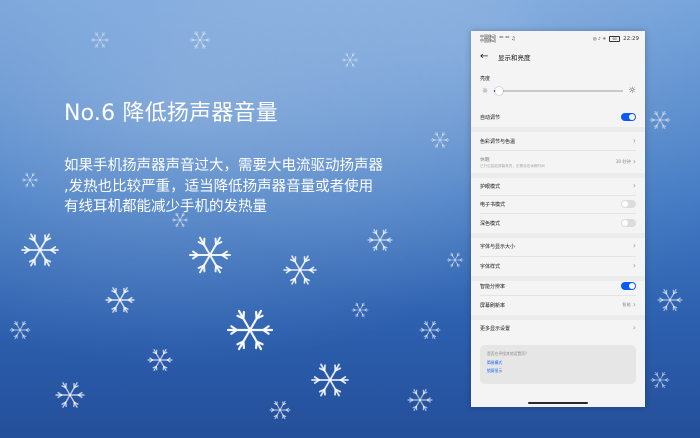  Describe the element at coordinates (490, 117) in the screenshot. I see `row-label: 自动调节` at that location.